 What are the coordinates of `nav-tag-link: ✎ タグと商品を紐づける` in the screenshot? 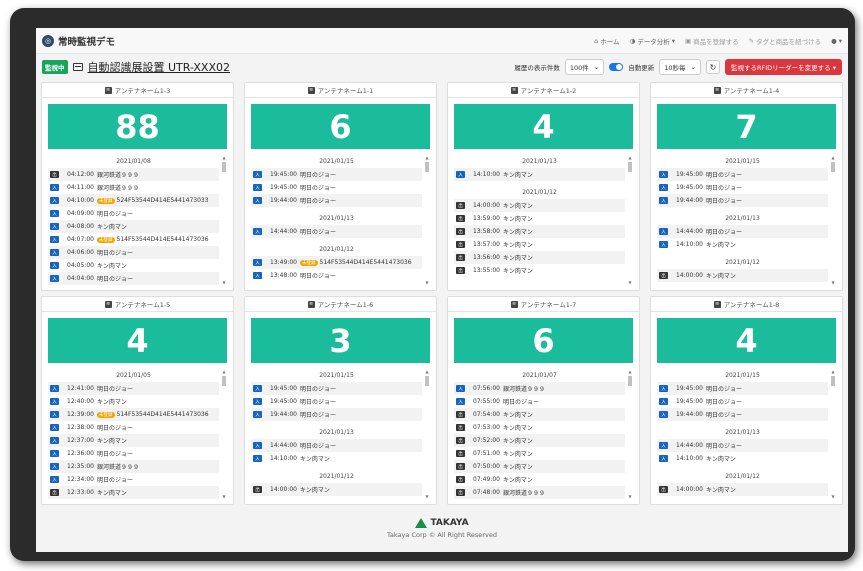 It's located at (785, 41).